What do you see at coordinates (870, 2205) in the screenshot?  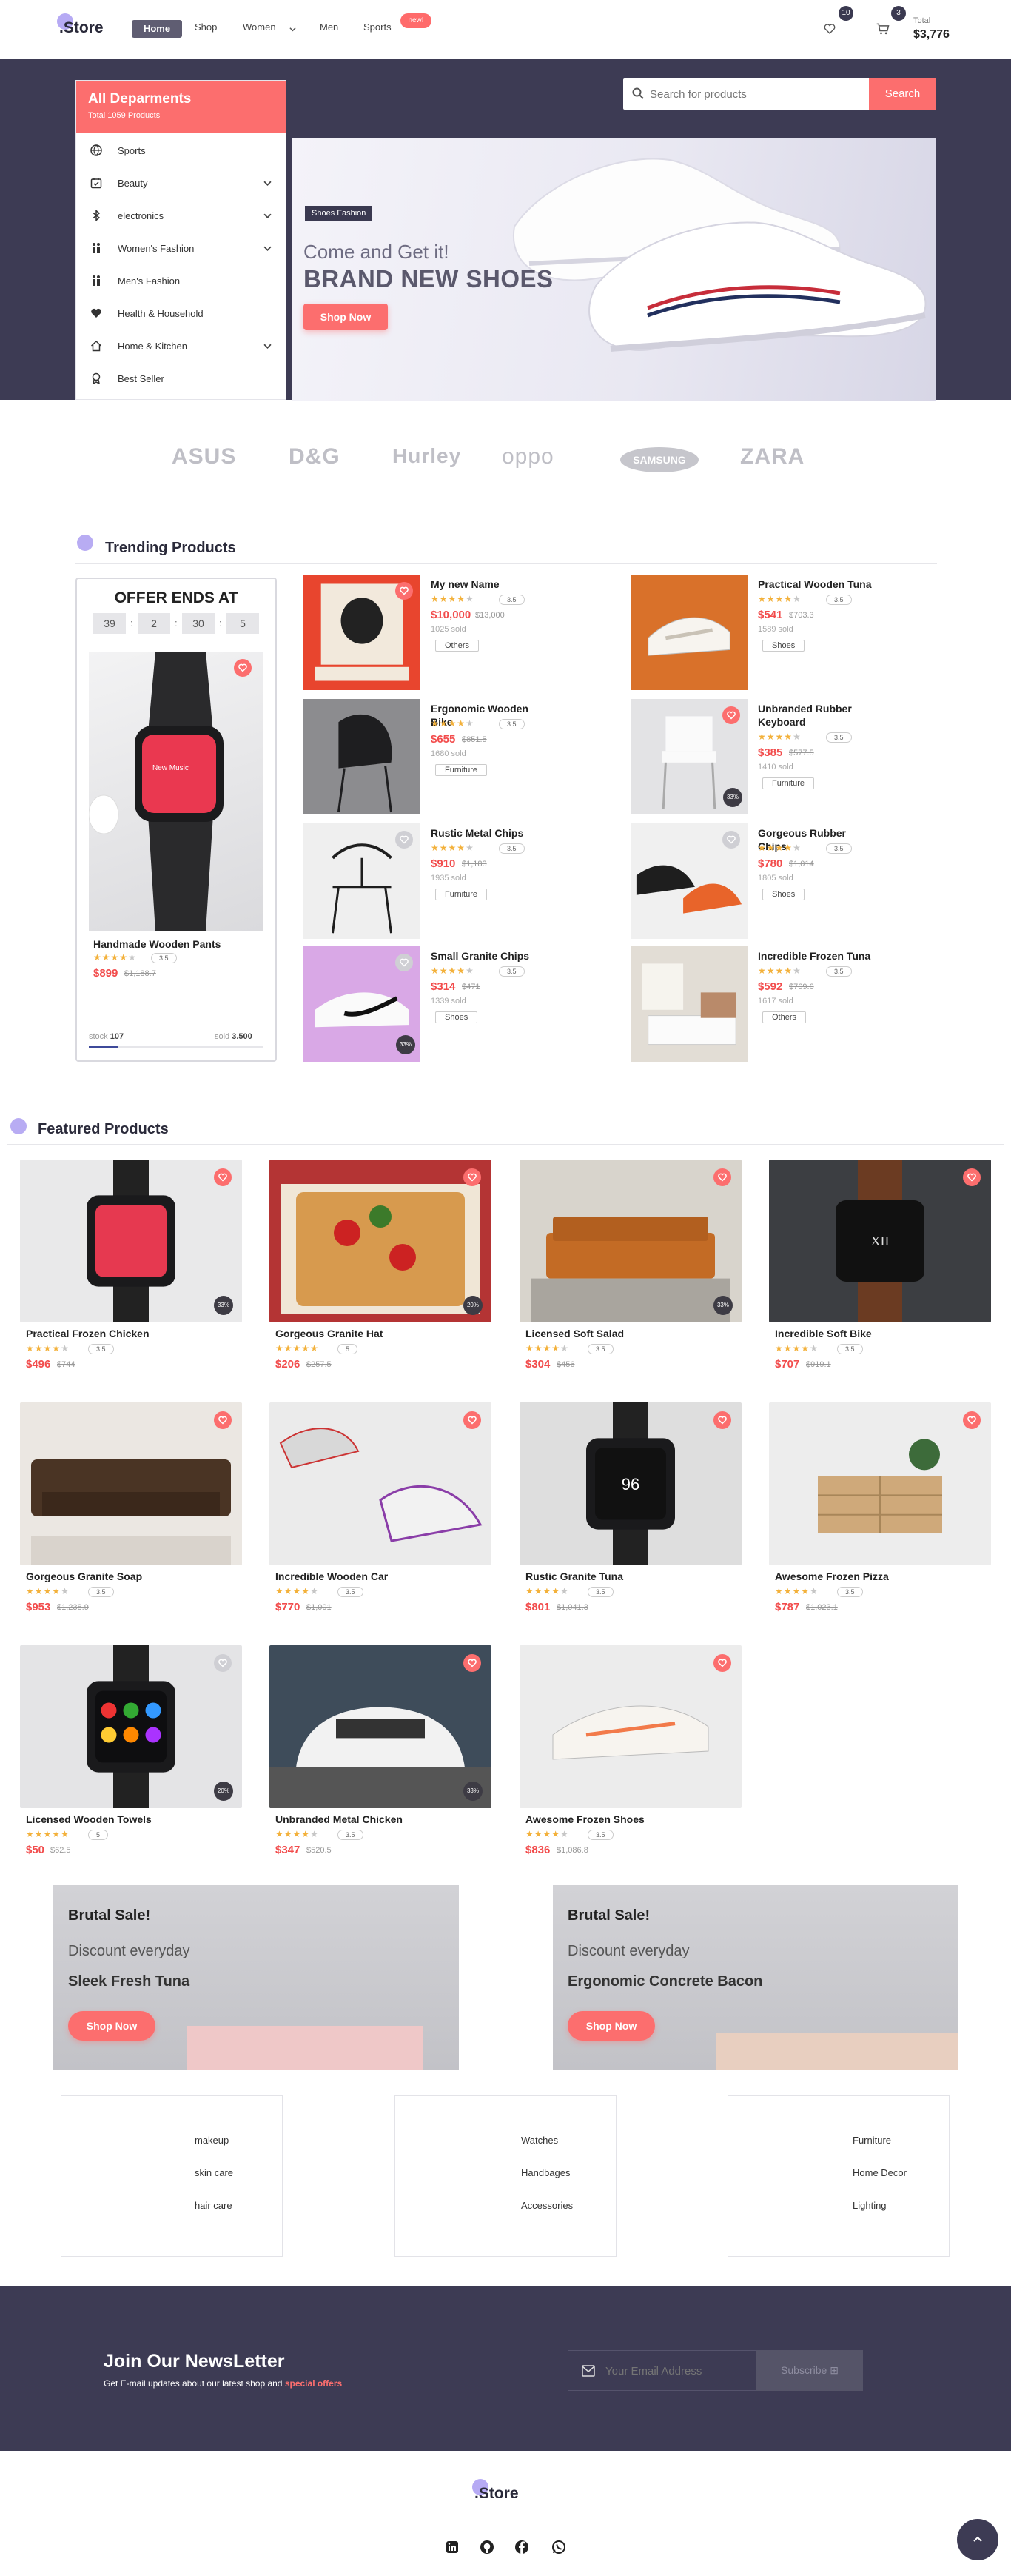 I see `category-link: Lighting` at bounding box center [870, 2205].